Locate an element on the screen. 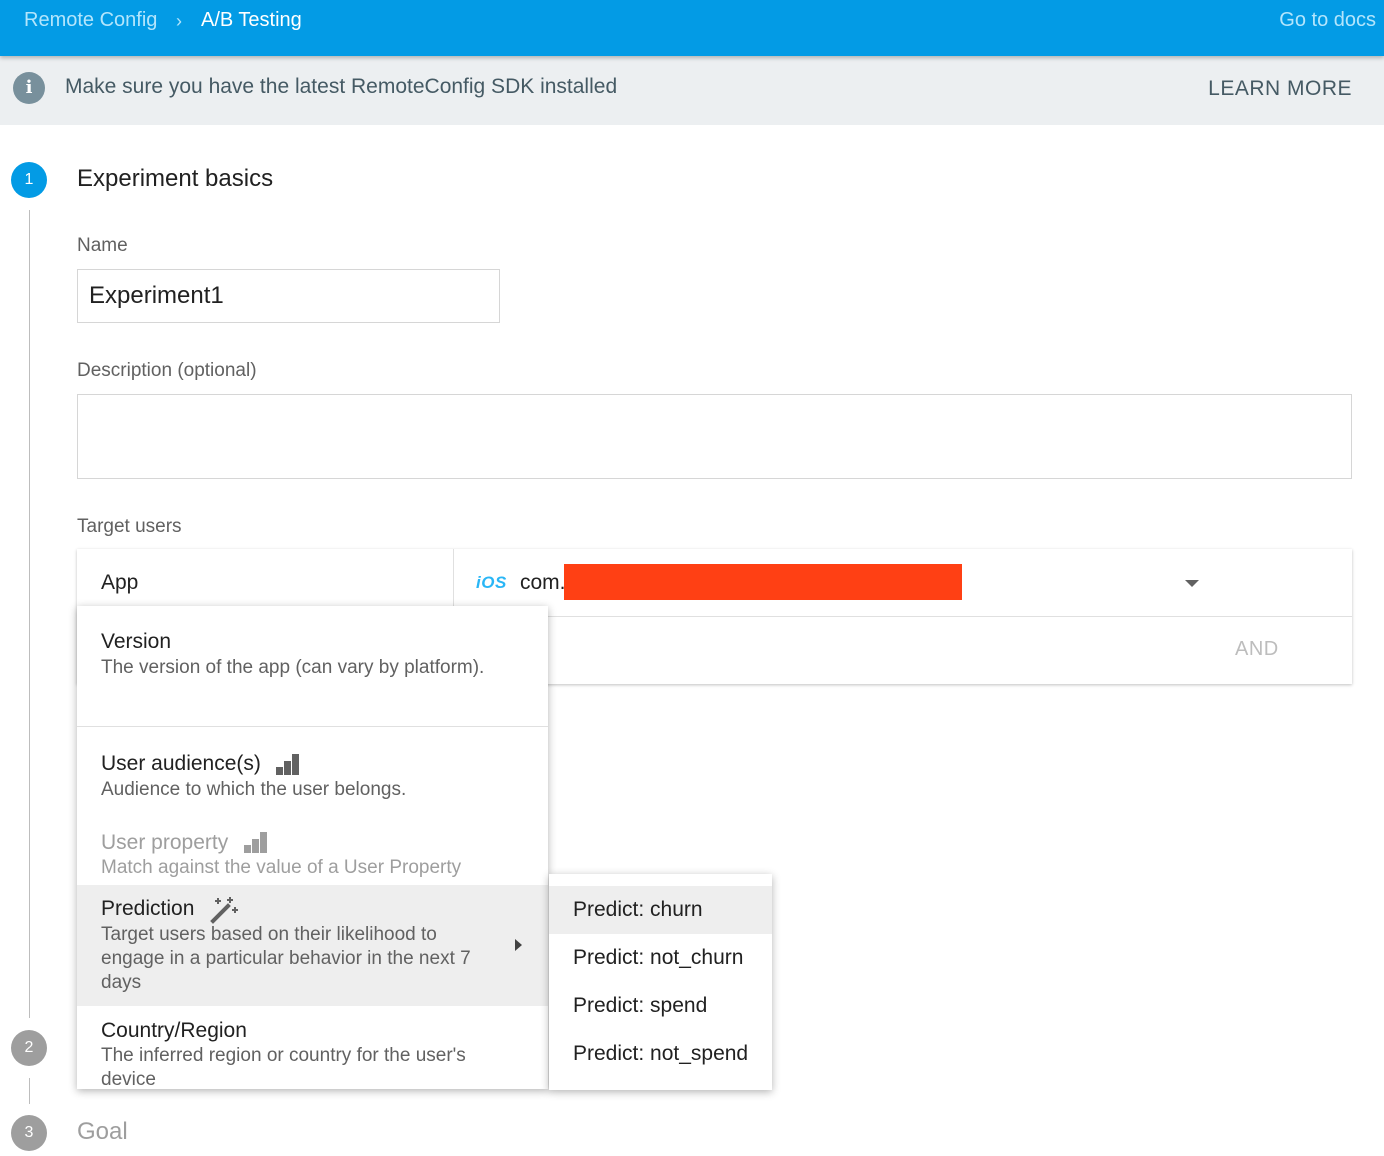  magic-wand-icon is located at coordinates (224, 910).